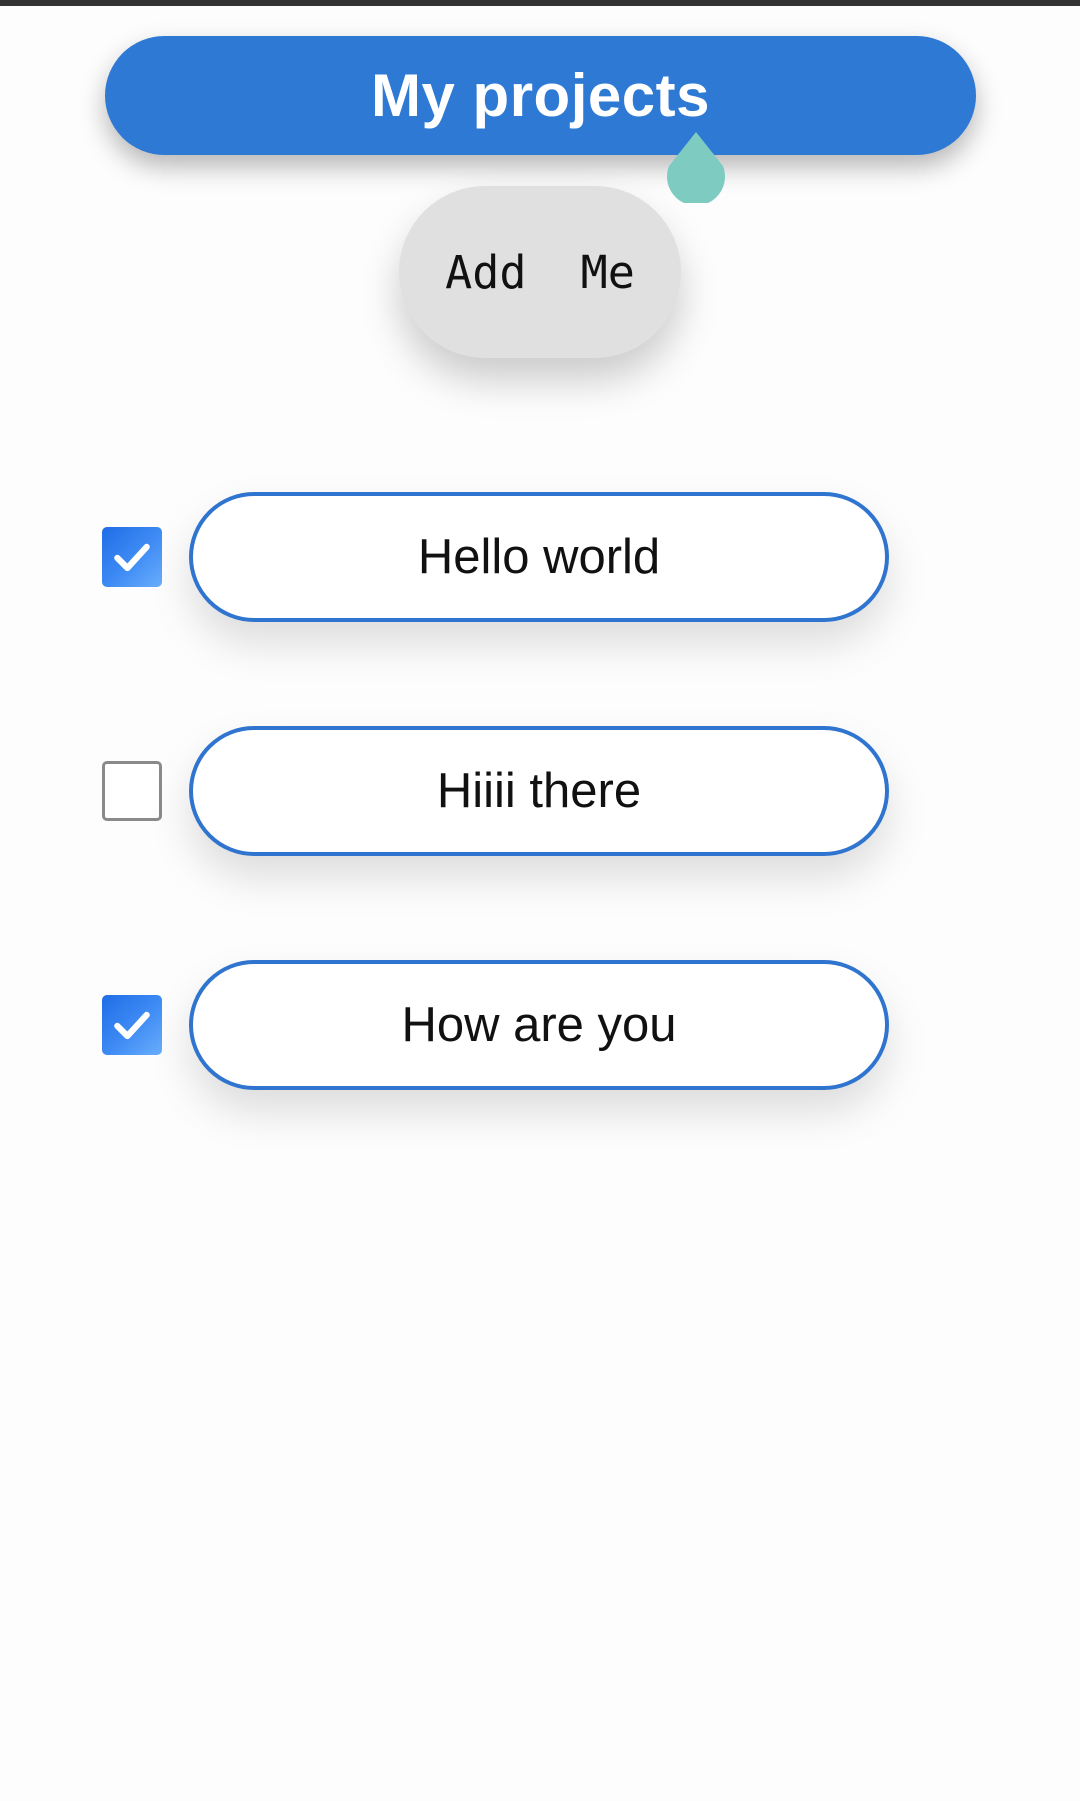 The image size is (1080, 1801). Describe the element at coordinates (696, 167) in the screenshot. I see `text-cursor-handle-icon` at that location.